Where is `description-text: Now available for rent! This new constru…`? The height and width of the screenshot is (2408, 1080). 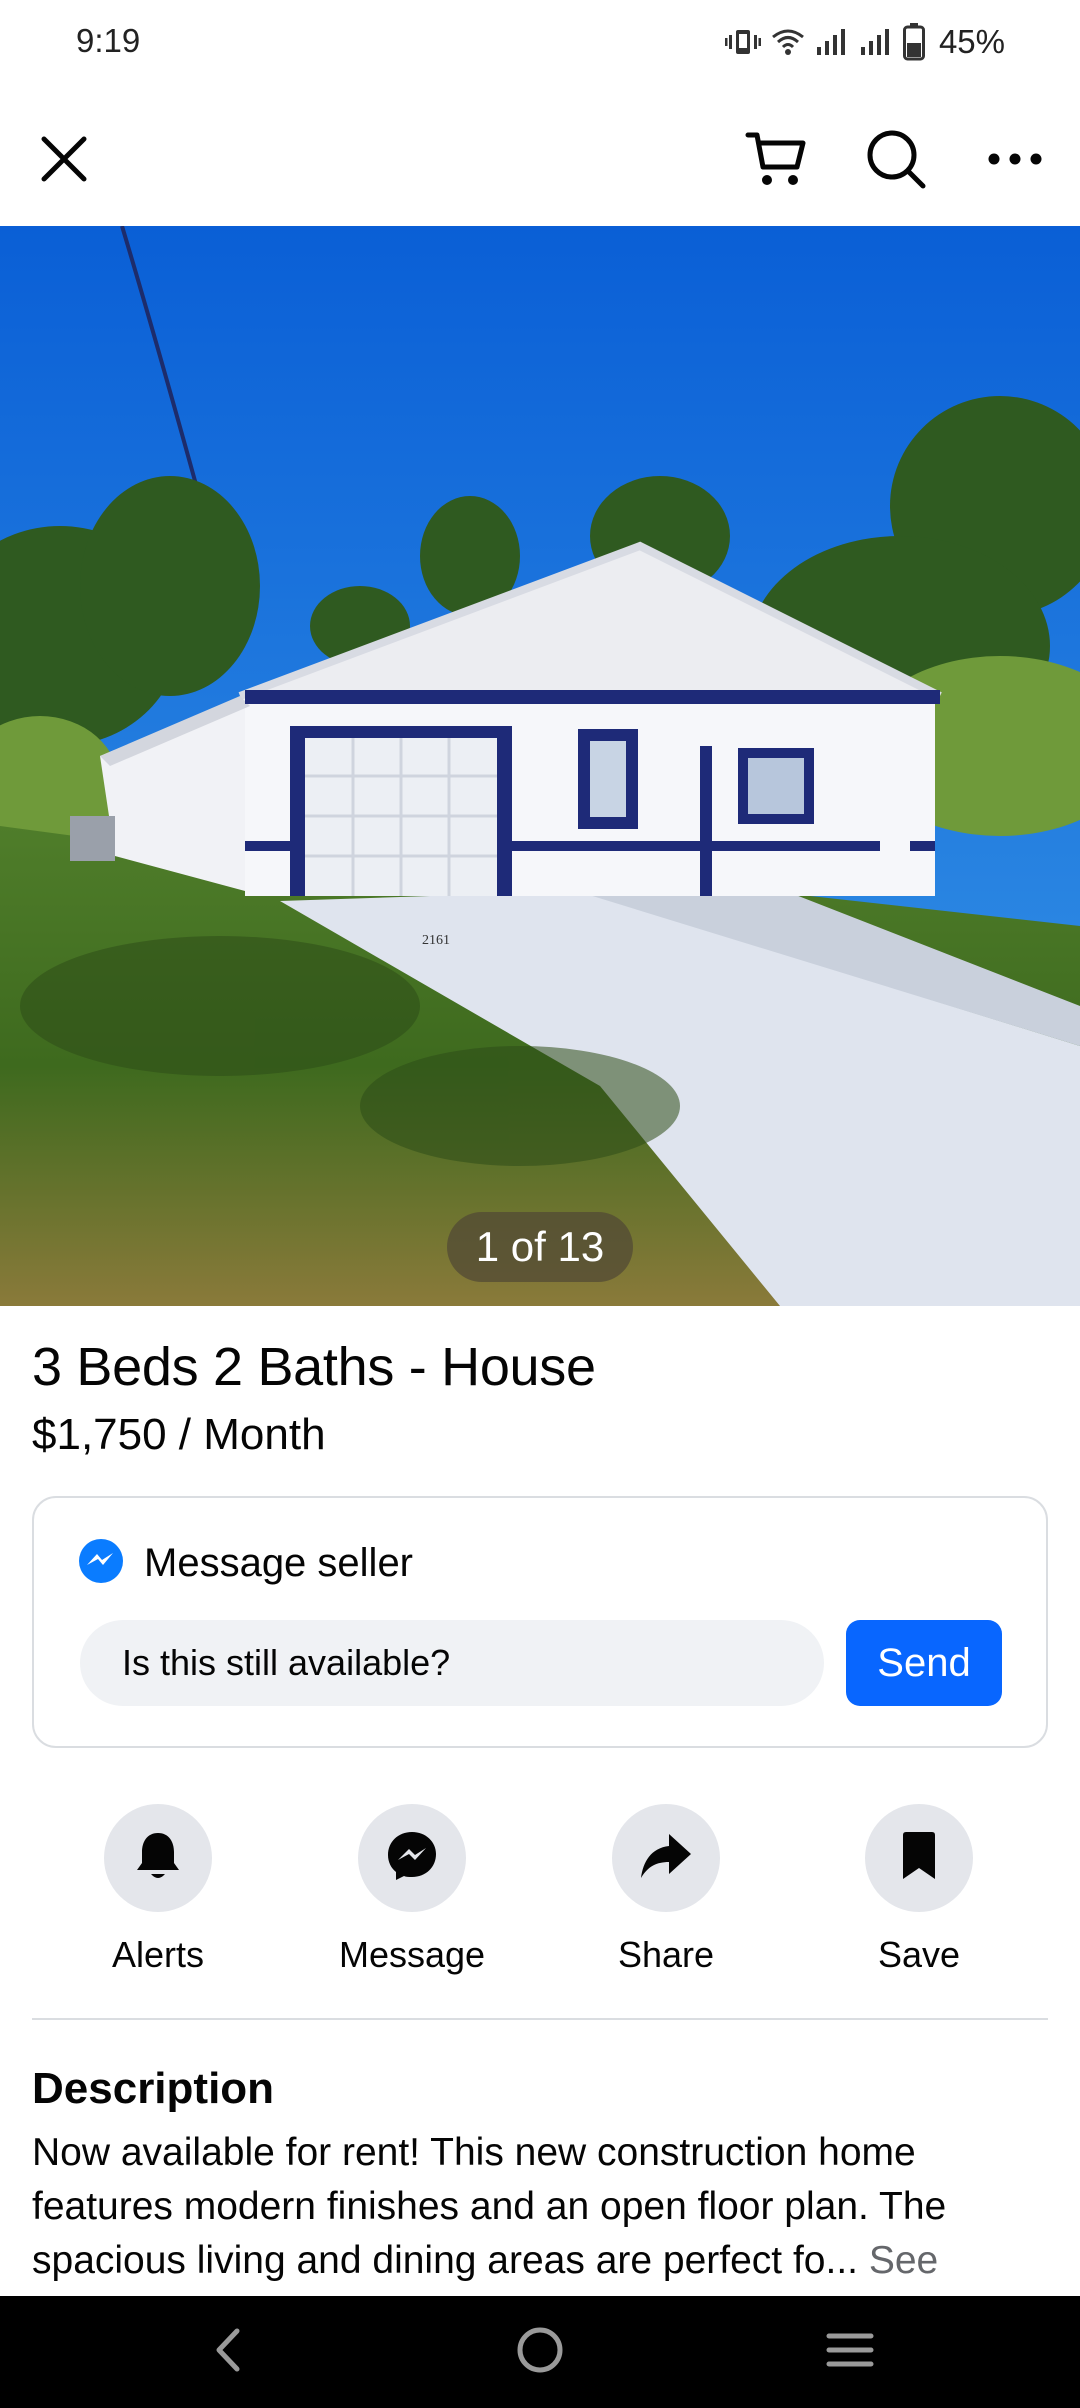 description-text: Now available for rent! This new constru… is located at coordinates (537, 2207).